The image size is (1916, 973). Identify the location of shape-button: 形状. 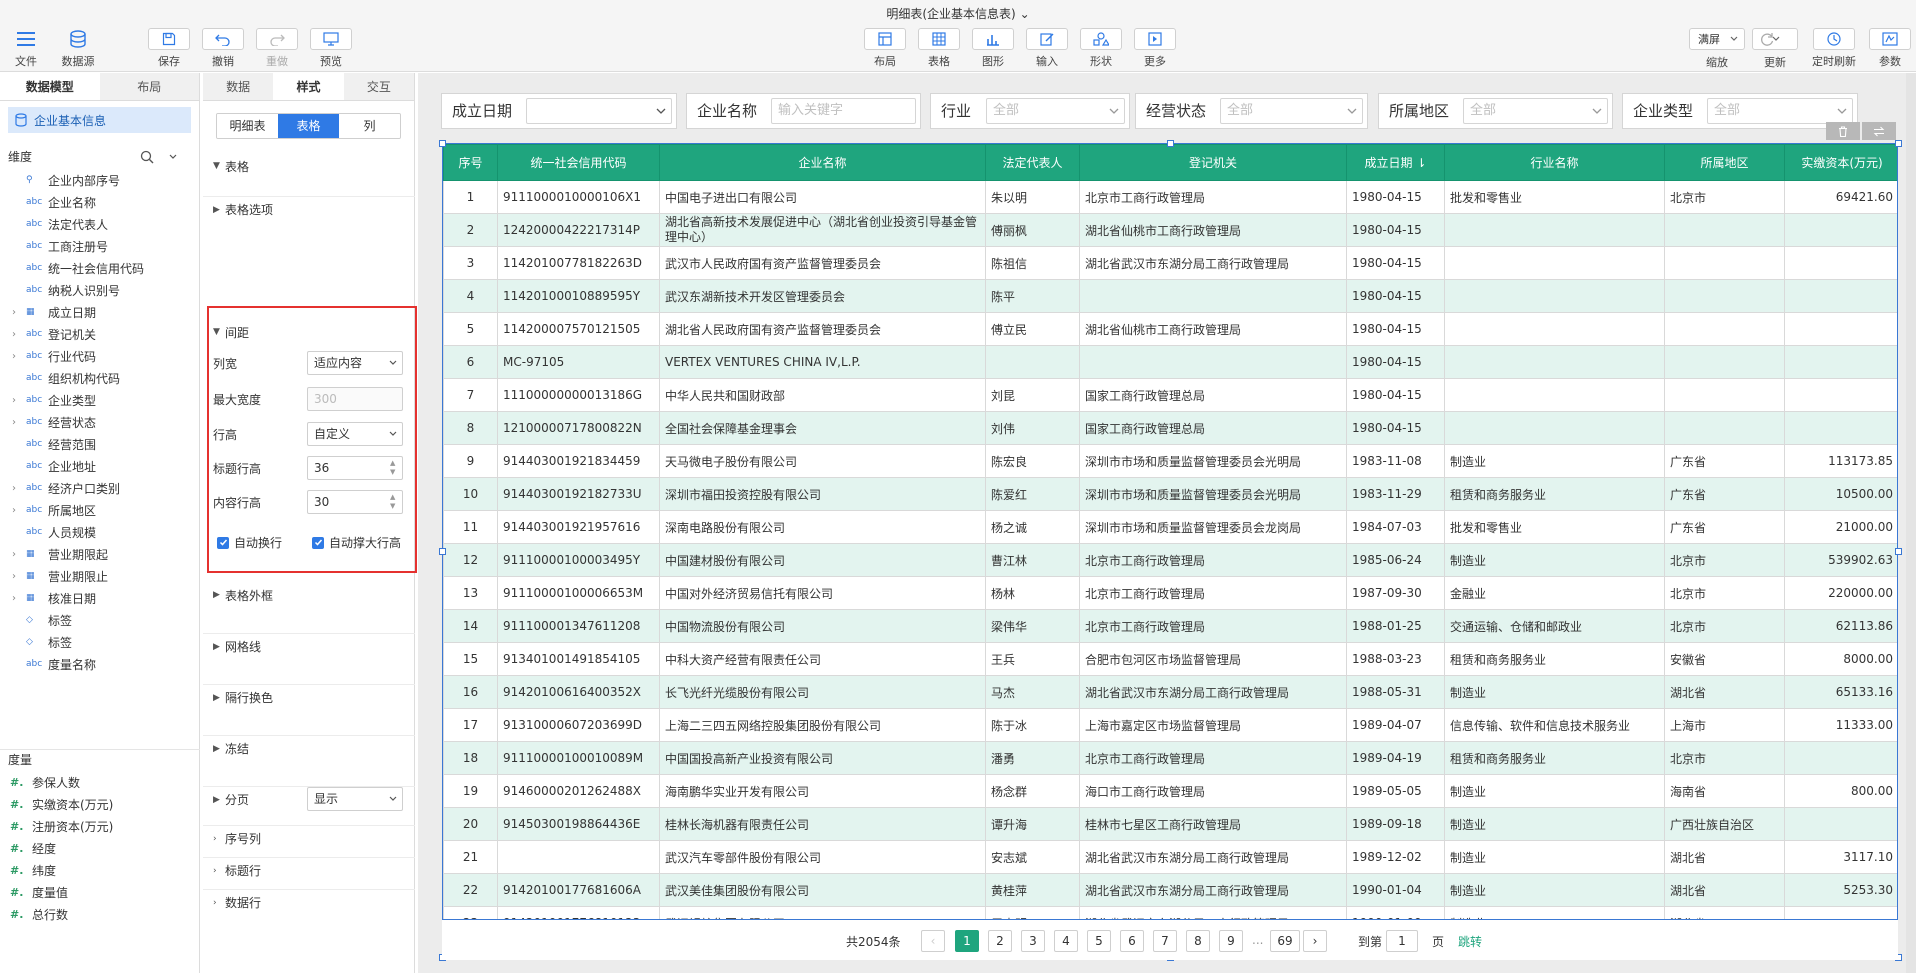
(1101, 49).